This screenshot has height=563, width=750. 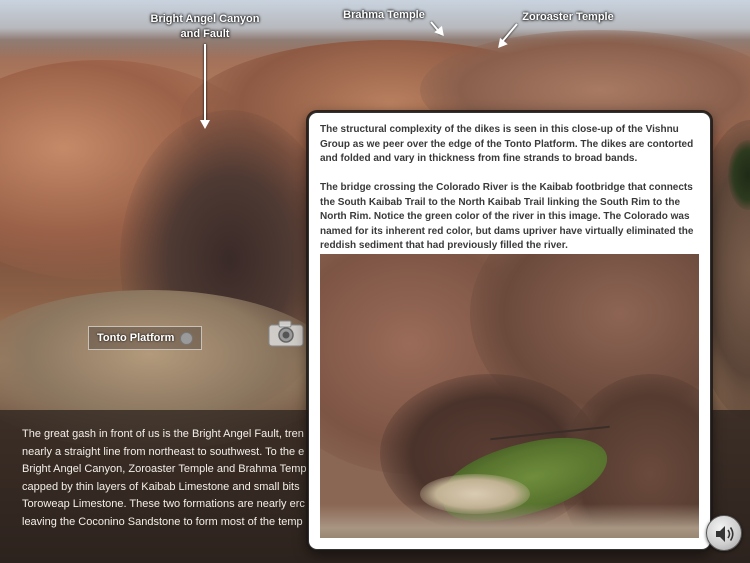 I want to click on label-brahma-temple: Brahma Temple, so click(x=384, y=15).